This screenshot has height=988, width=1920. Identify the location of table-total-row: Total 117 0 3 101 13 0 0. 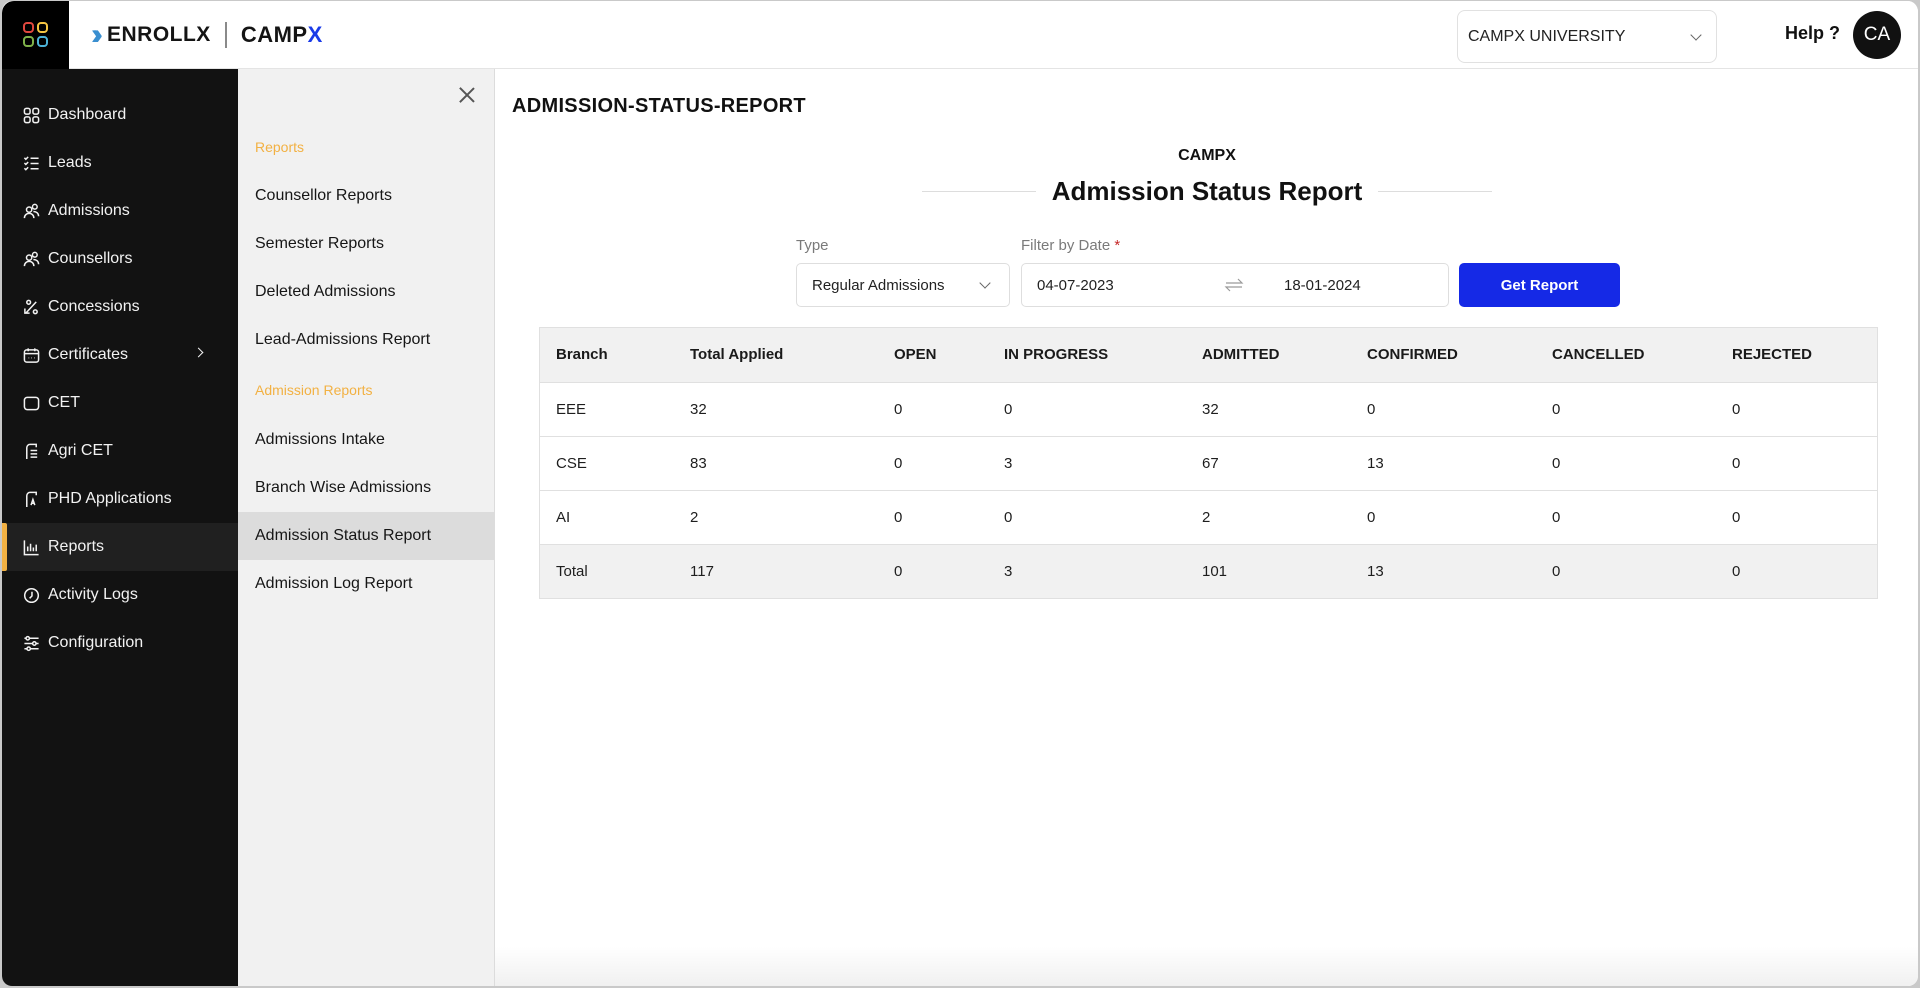
(1208, 571).